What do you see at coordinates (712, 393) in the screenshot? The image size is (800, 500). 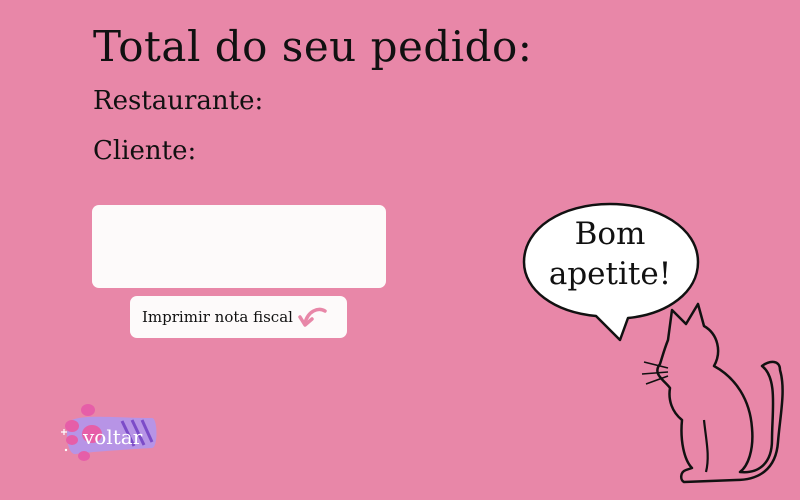 I see `cat-outline-icon` at bounding box center [712, 393].